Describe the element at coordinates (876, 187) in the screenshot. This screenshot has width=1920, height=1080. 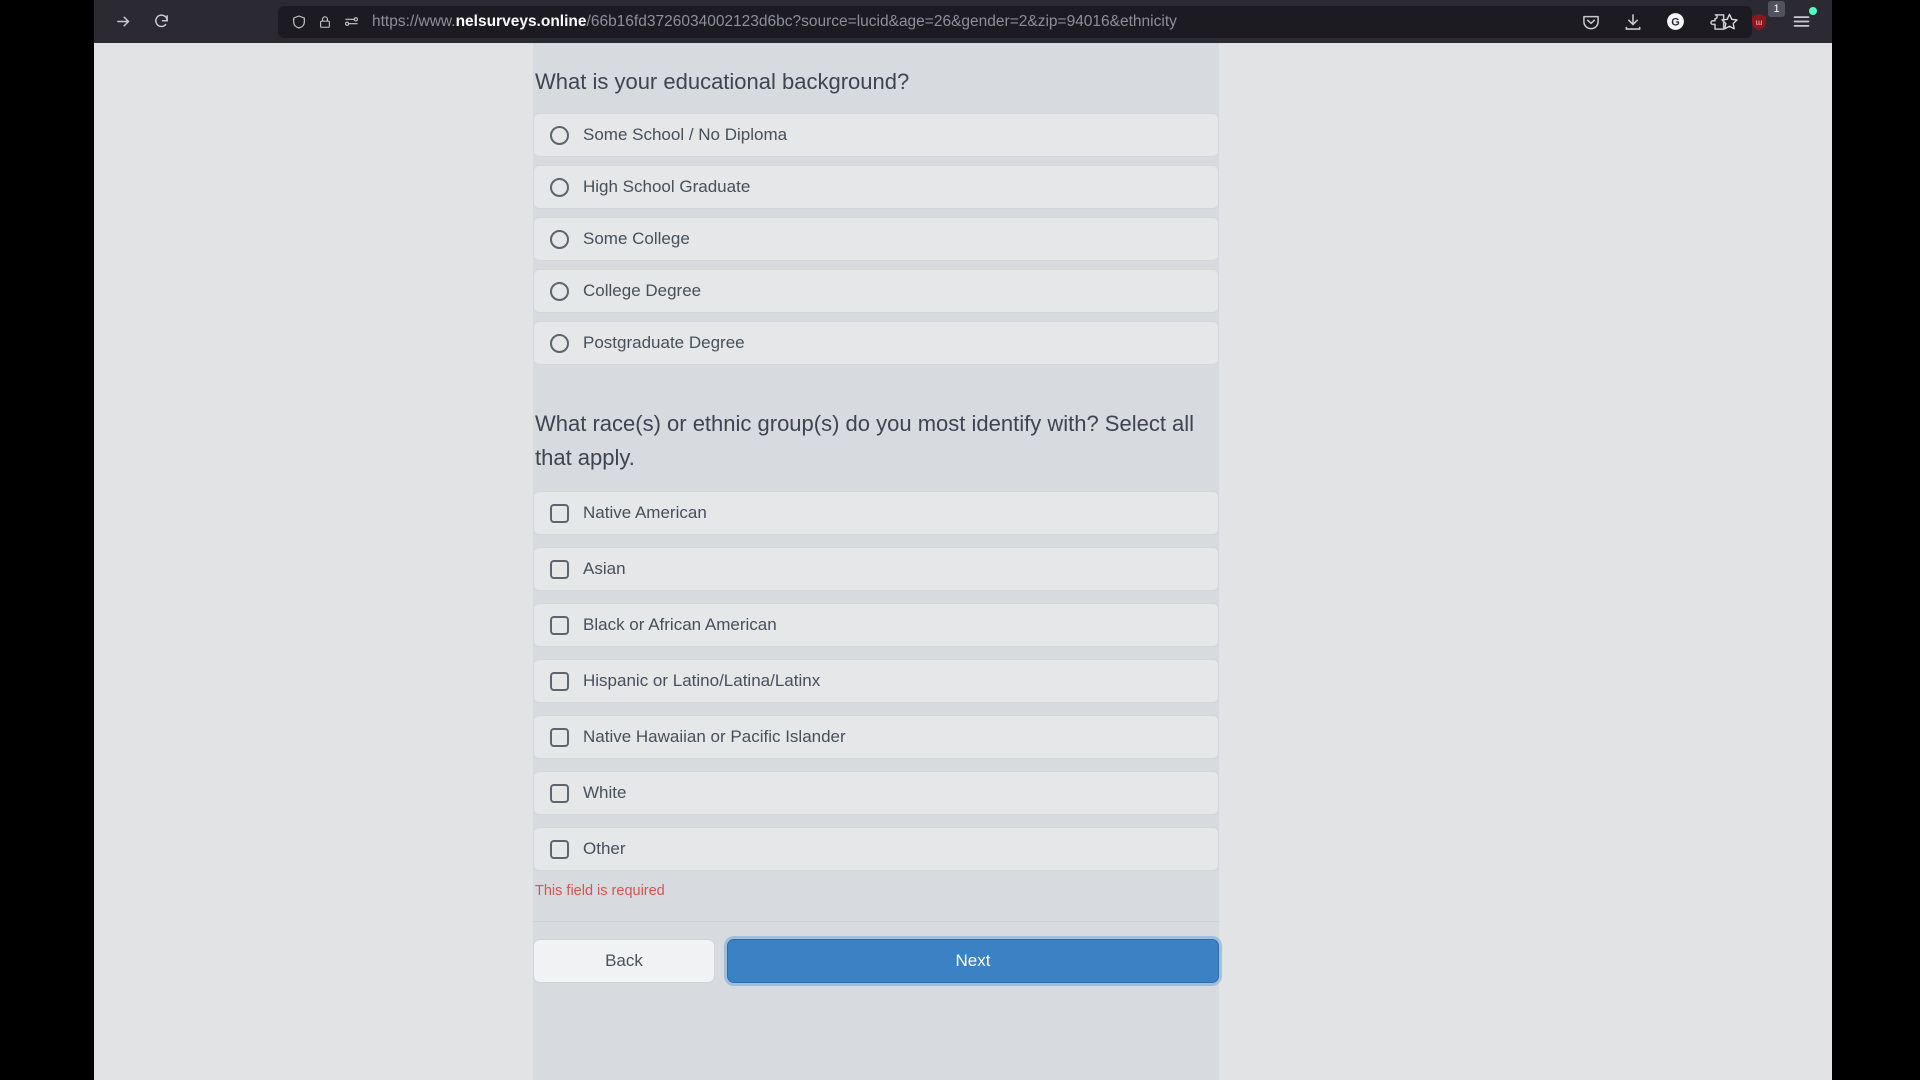
I see `education-option: High School Graduate` at that location.